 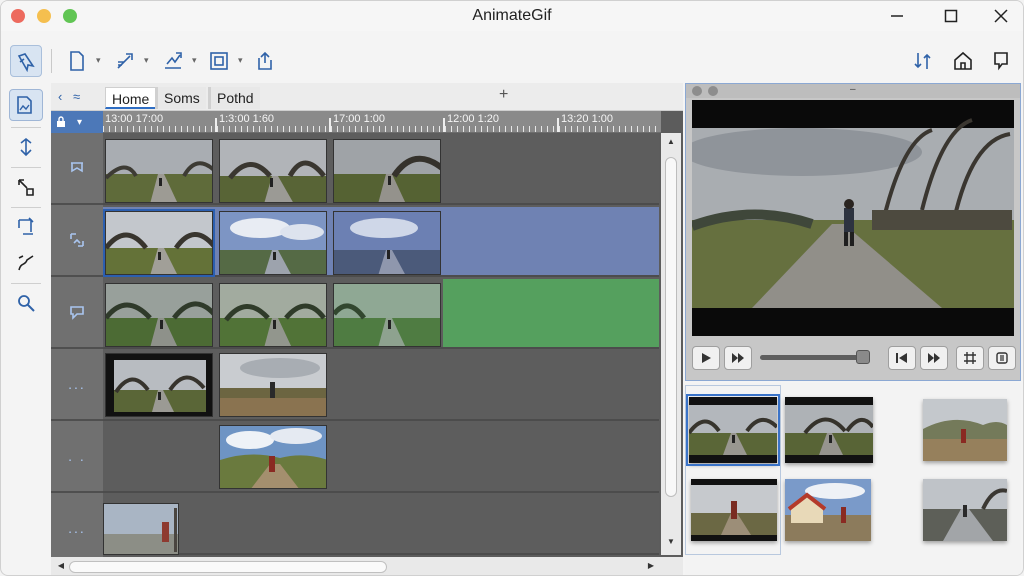 What do you see at coordinates (131, 98) in the screenshot?
I see `tab-home: Home` at bounding box center [131, 98].